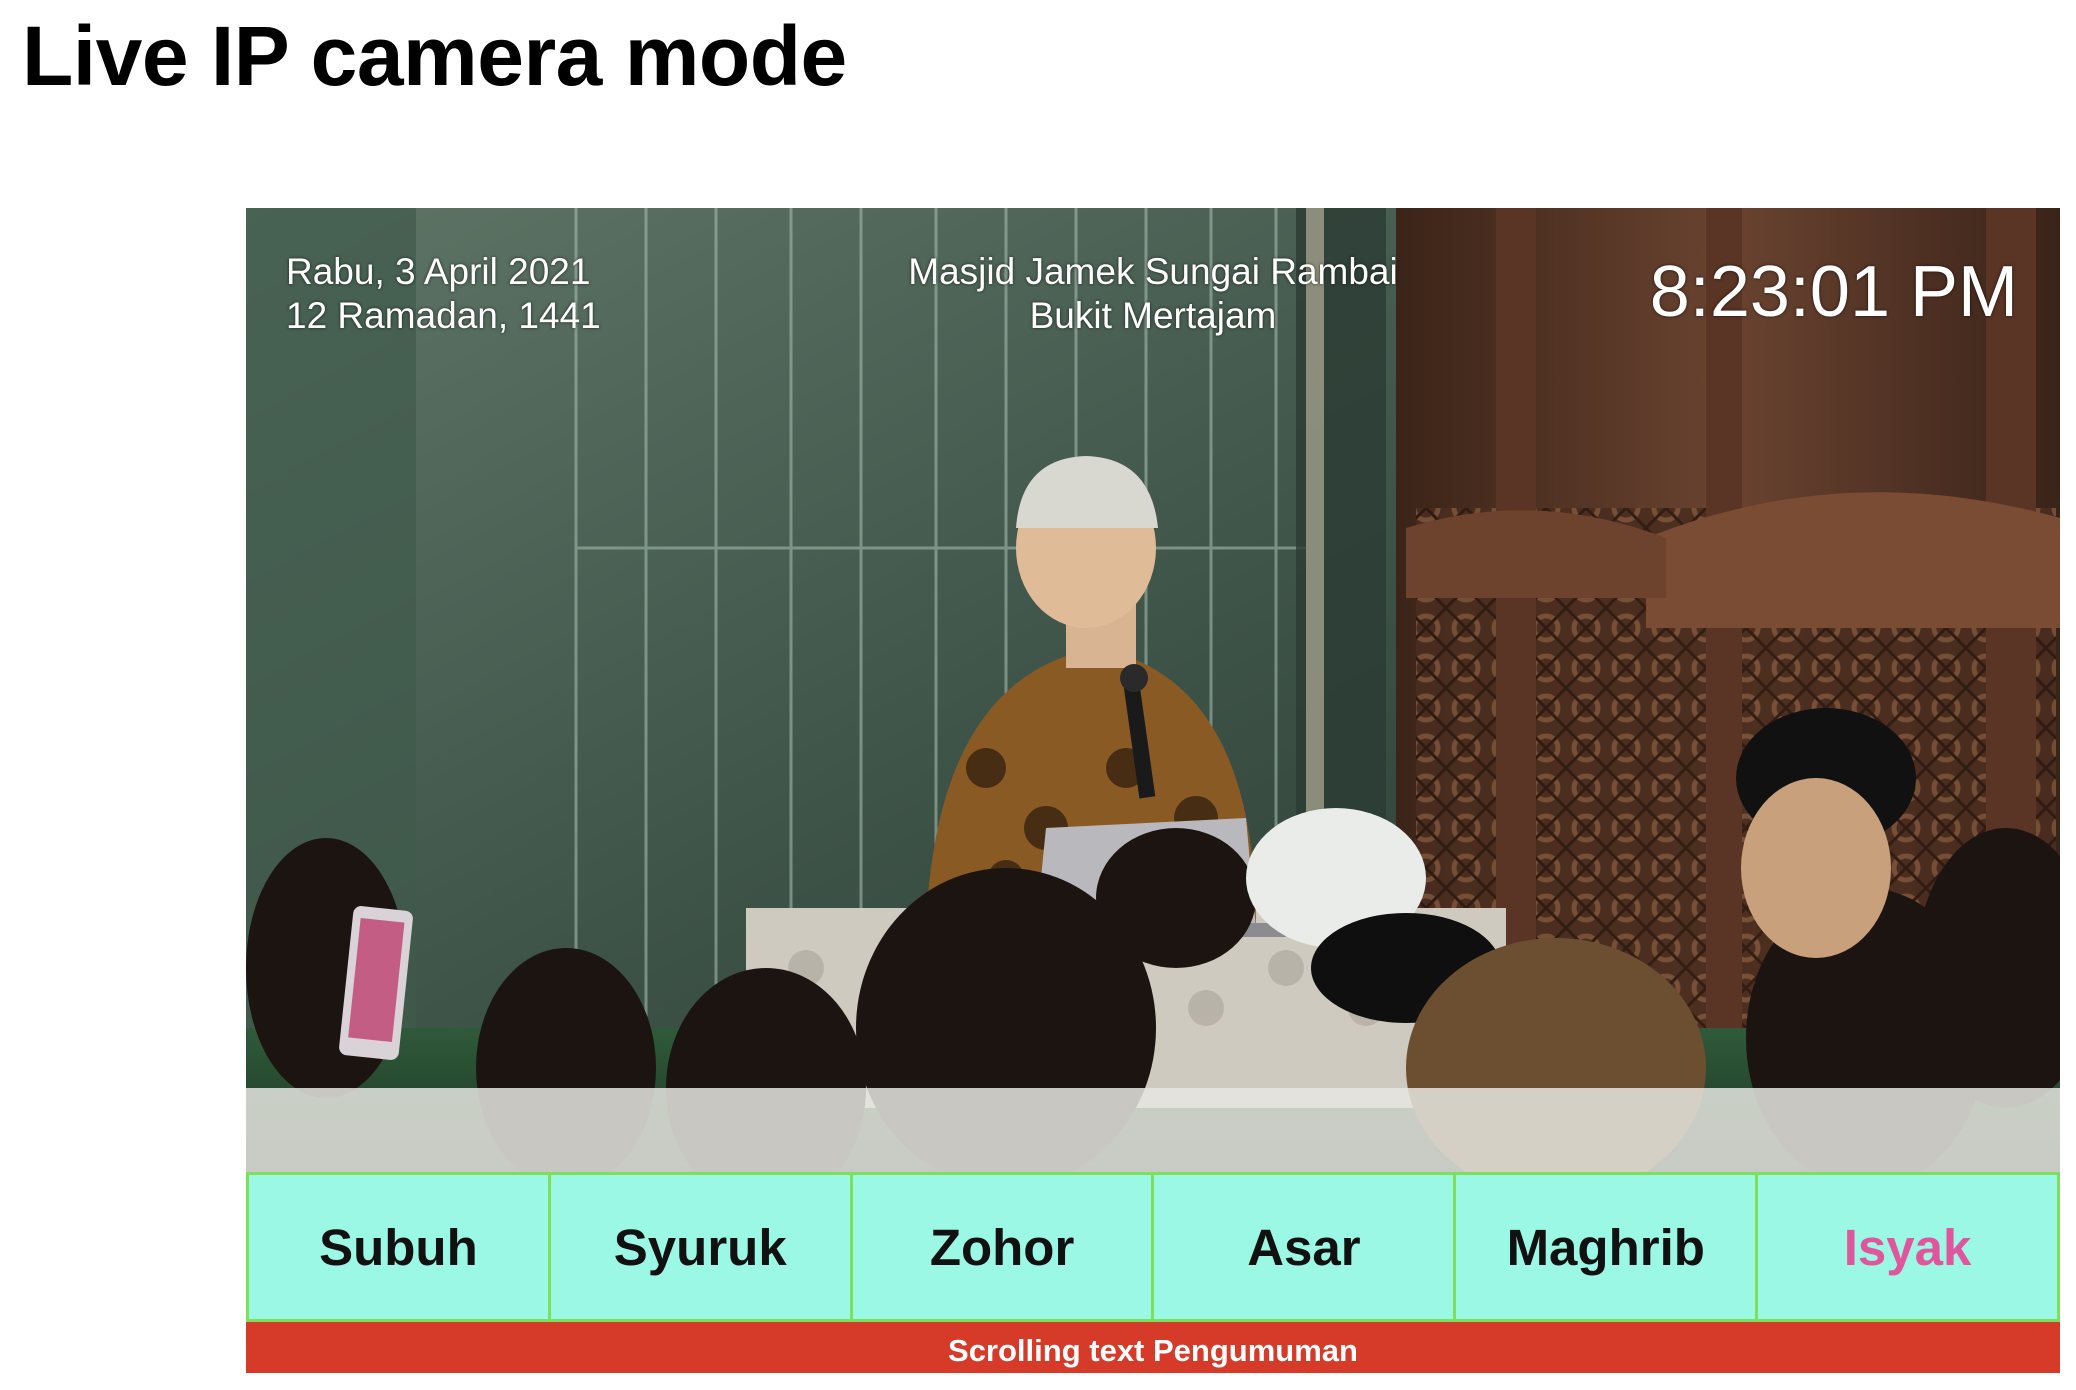 The height and width of the screenshot is (1390, 2076). What do you see at coordinates (1153, 1347) in the screenshot?
I see `announcement-ticker: Scrolling text Pengumuman` at bounding box center [1153, 1347].